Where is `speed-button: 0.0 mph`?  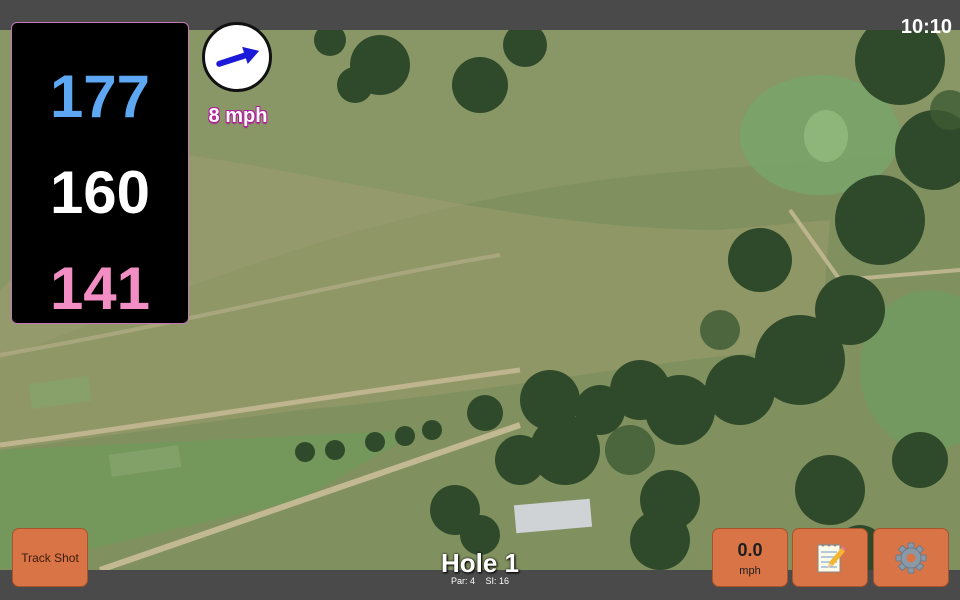 speed-button: 0.0 mph is located at coordinates (750, 557).